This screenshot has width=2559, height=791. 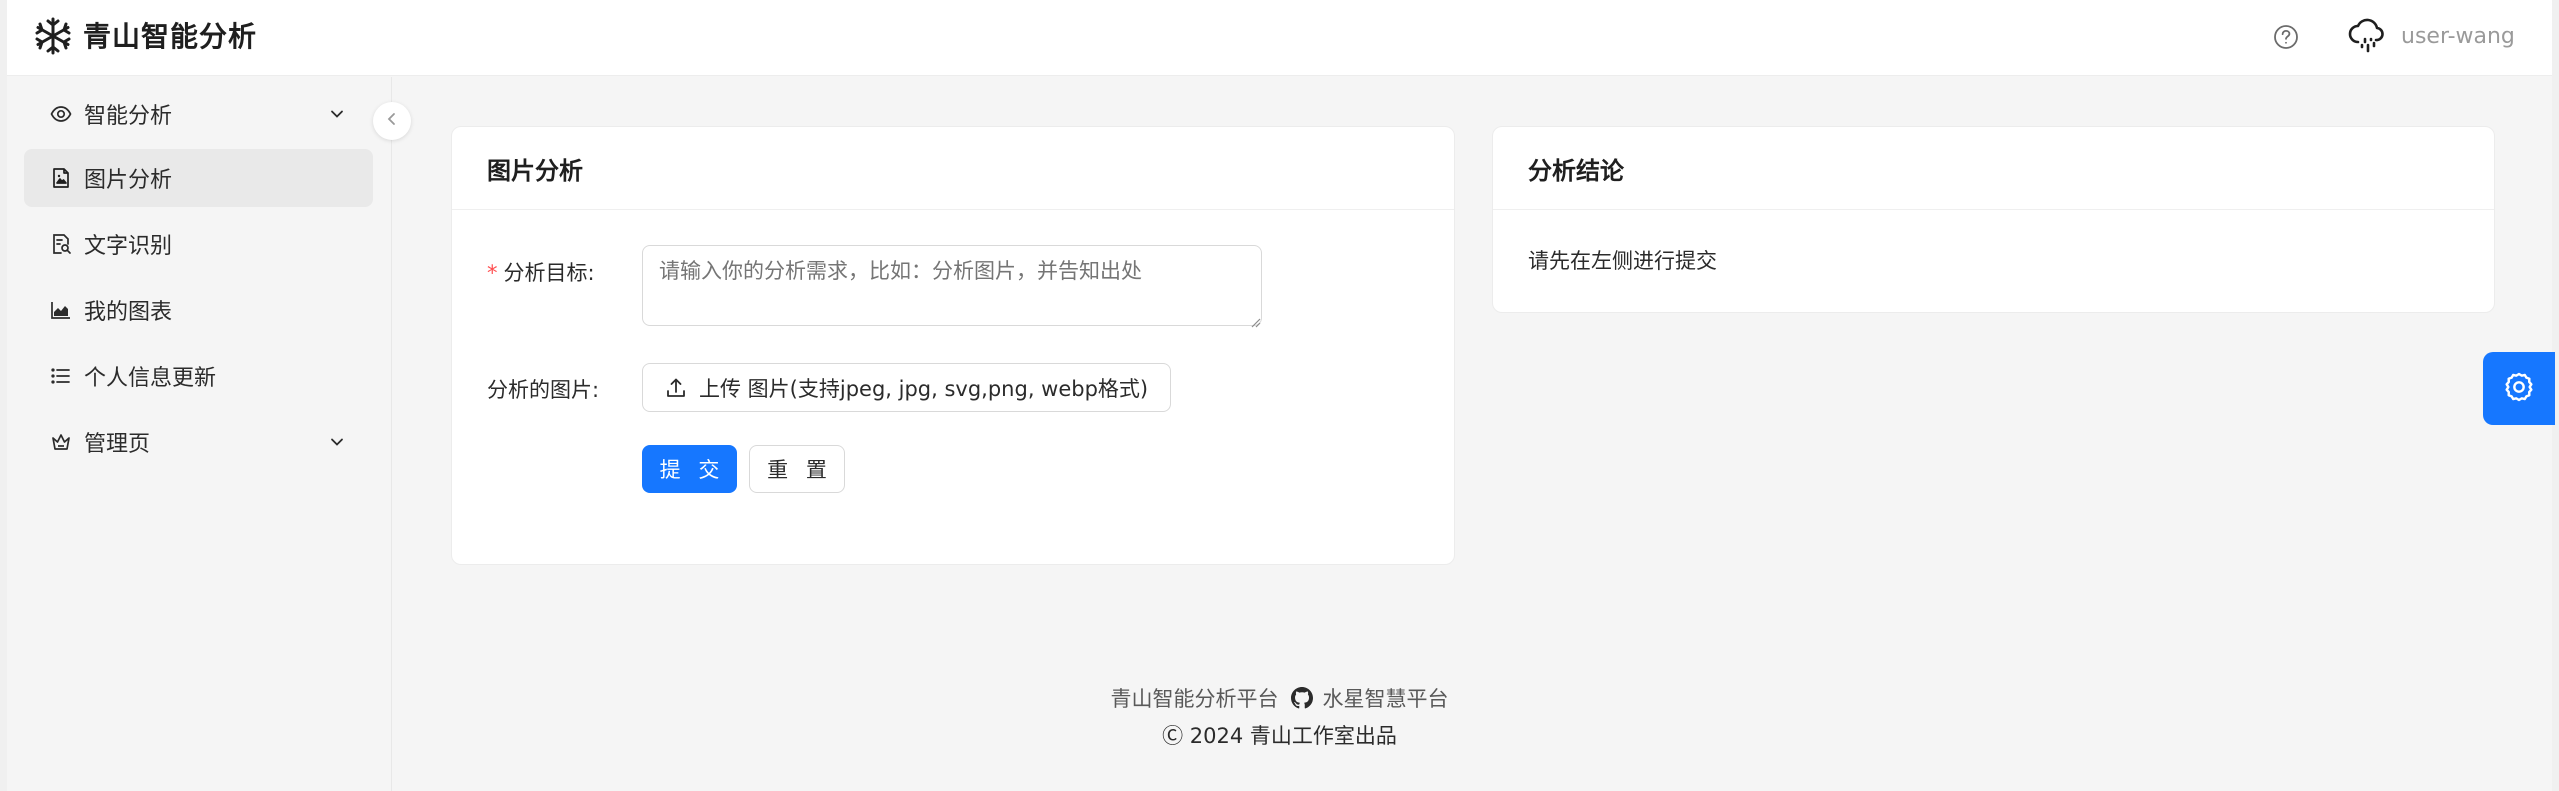 I want to click on sidebar-item-image-analysis: 图片分析, so click(x=198, y=178).